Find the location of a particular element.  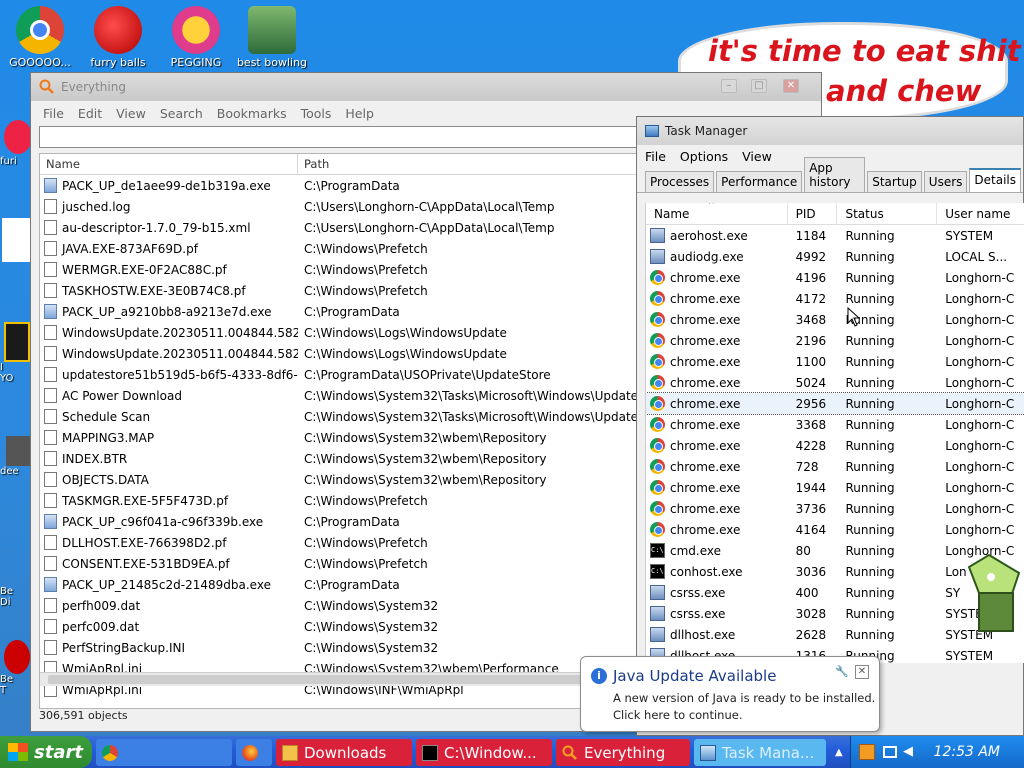

result-name-cell: TASKHOSTW.EXE-3E0B74C8.pf is located at coordinates (169, 290).